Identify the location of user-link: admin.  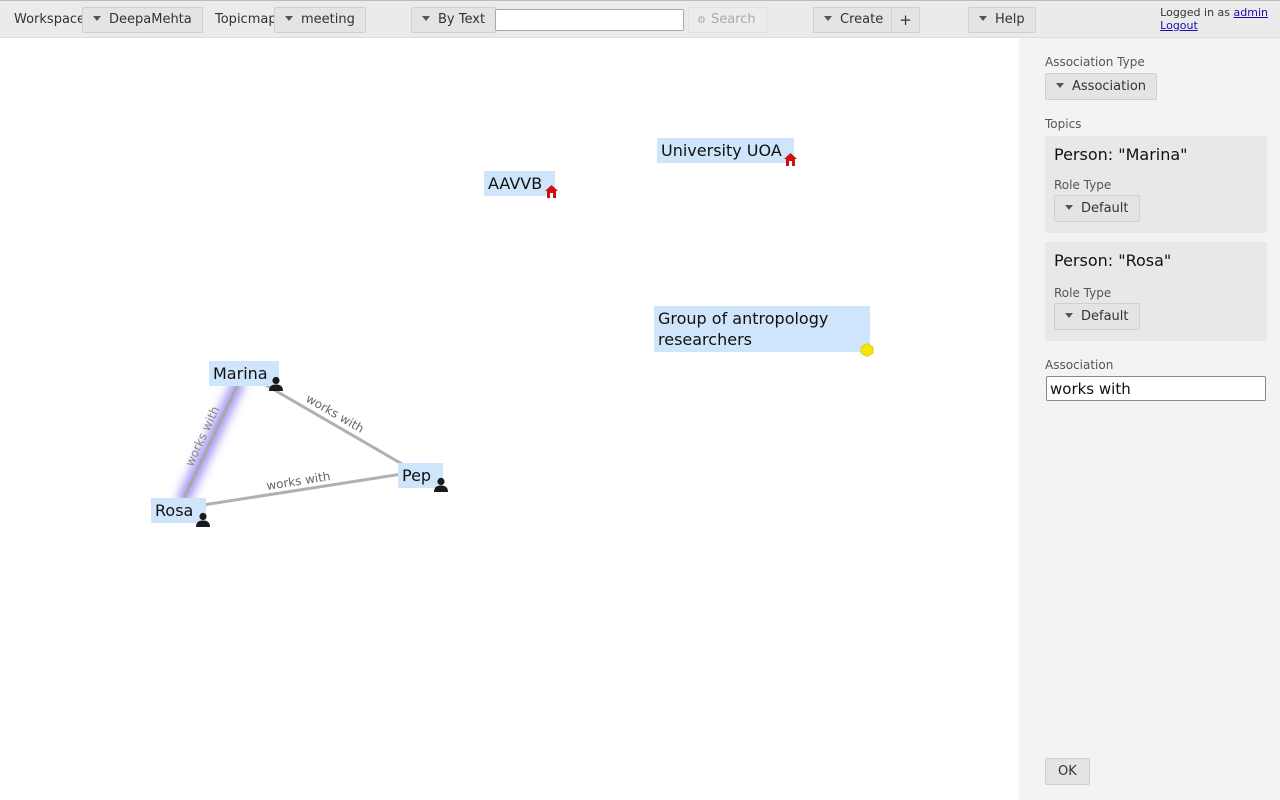
(1251, 12).